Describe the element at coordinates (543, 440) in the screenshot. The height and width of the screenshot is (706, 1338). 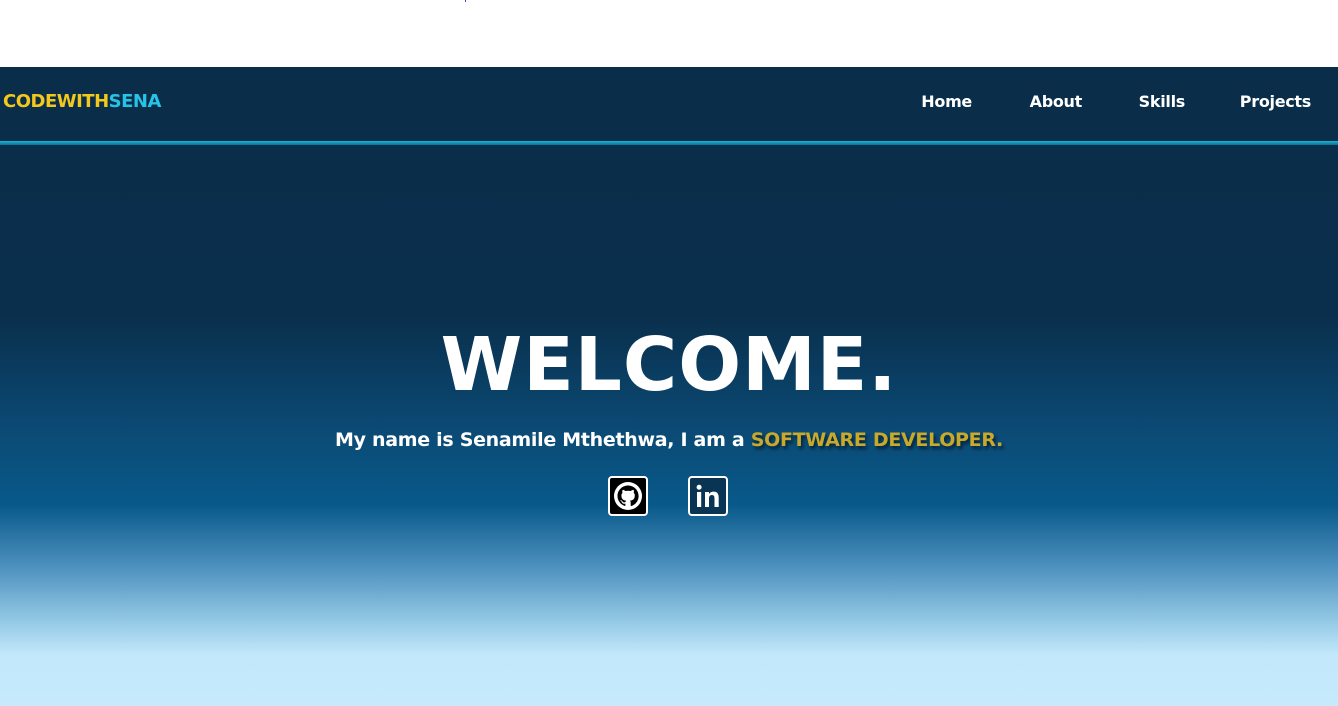
I see `hero-intro: My name is Senamile Mthethwa, I am a` at that location.